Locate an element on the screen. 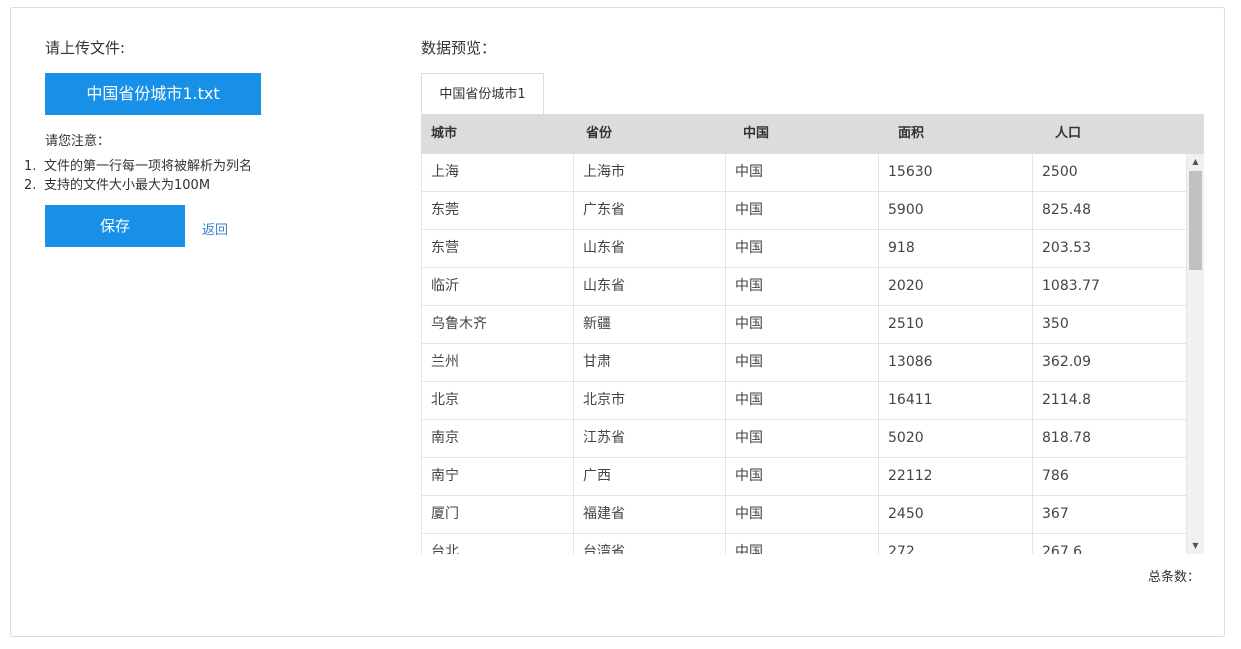 This screenshot has height=649, width=1241. table-row: 东营 山东省 中国 918 203.53 is located at coordinates (804, 249).